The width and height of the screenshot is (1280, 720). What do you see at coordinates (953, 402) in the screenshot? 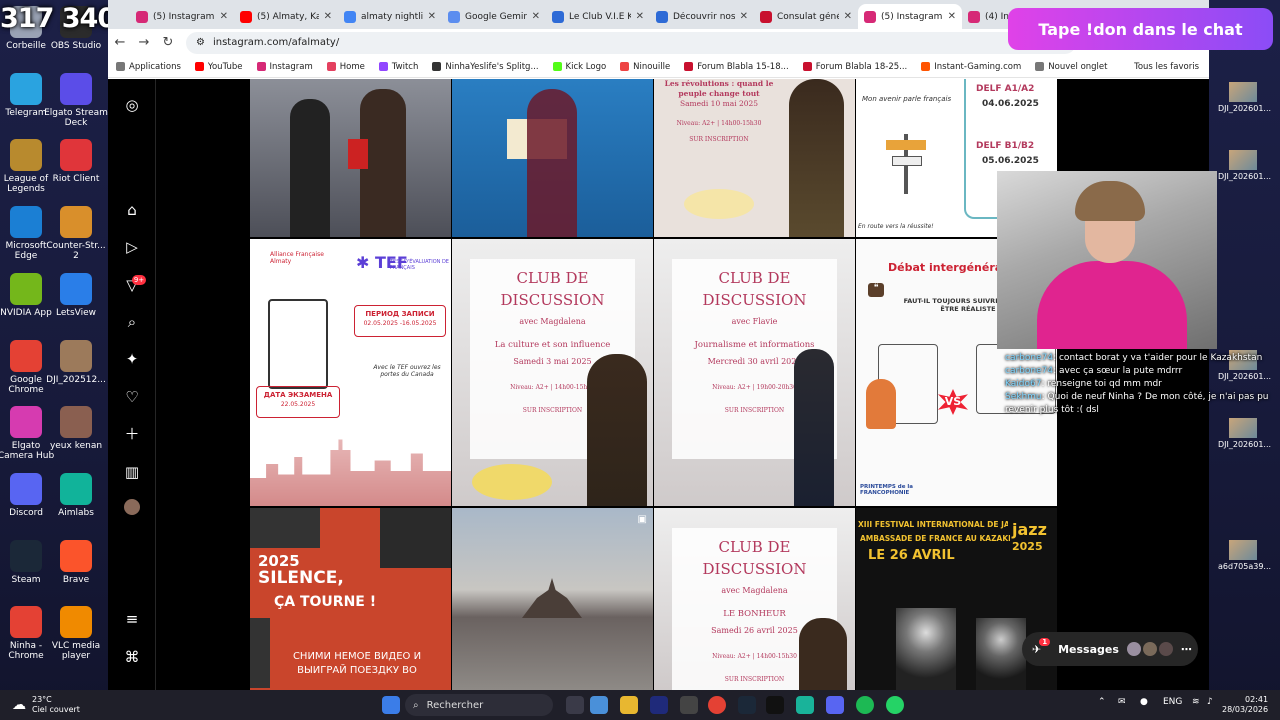
I see `vs-label: VS` at bounding box center [953, 402].